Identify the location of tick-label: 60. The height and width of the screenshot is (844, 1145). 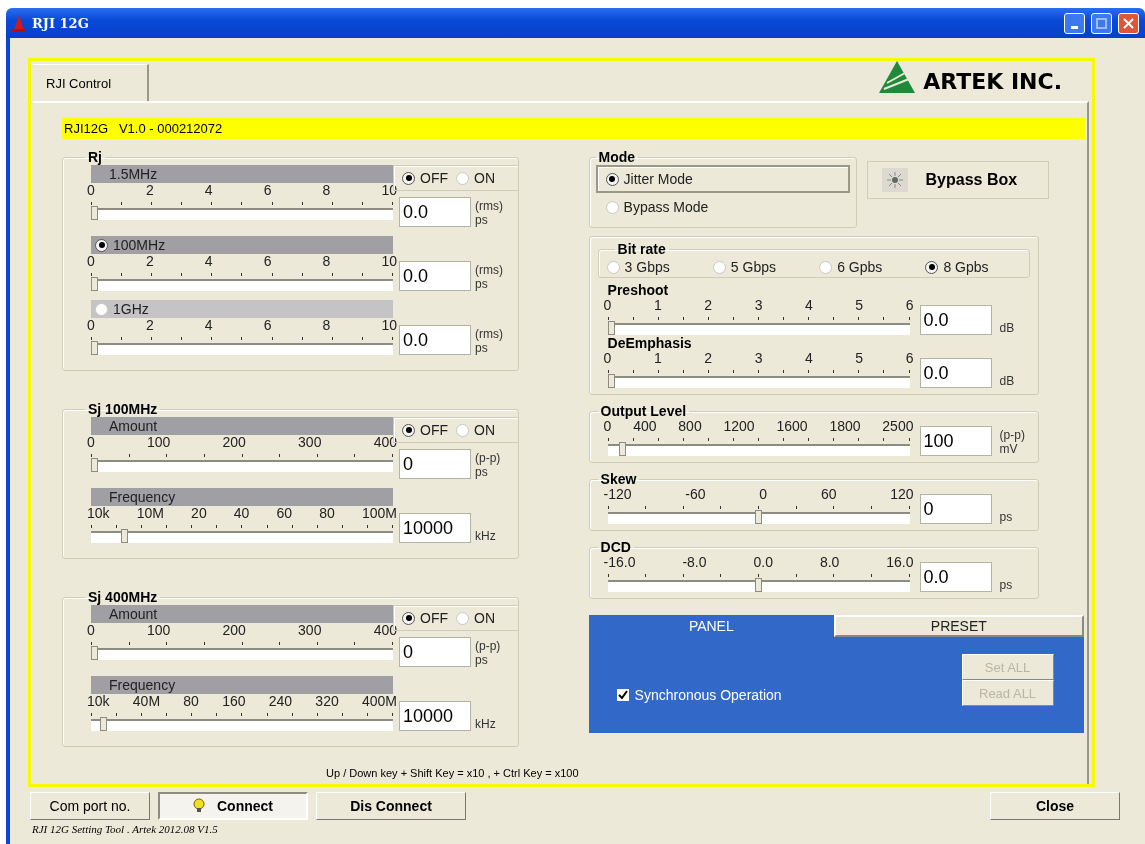
(284, 513).